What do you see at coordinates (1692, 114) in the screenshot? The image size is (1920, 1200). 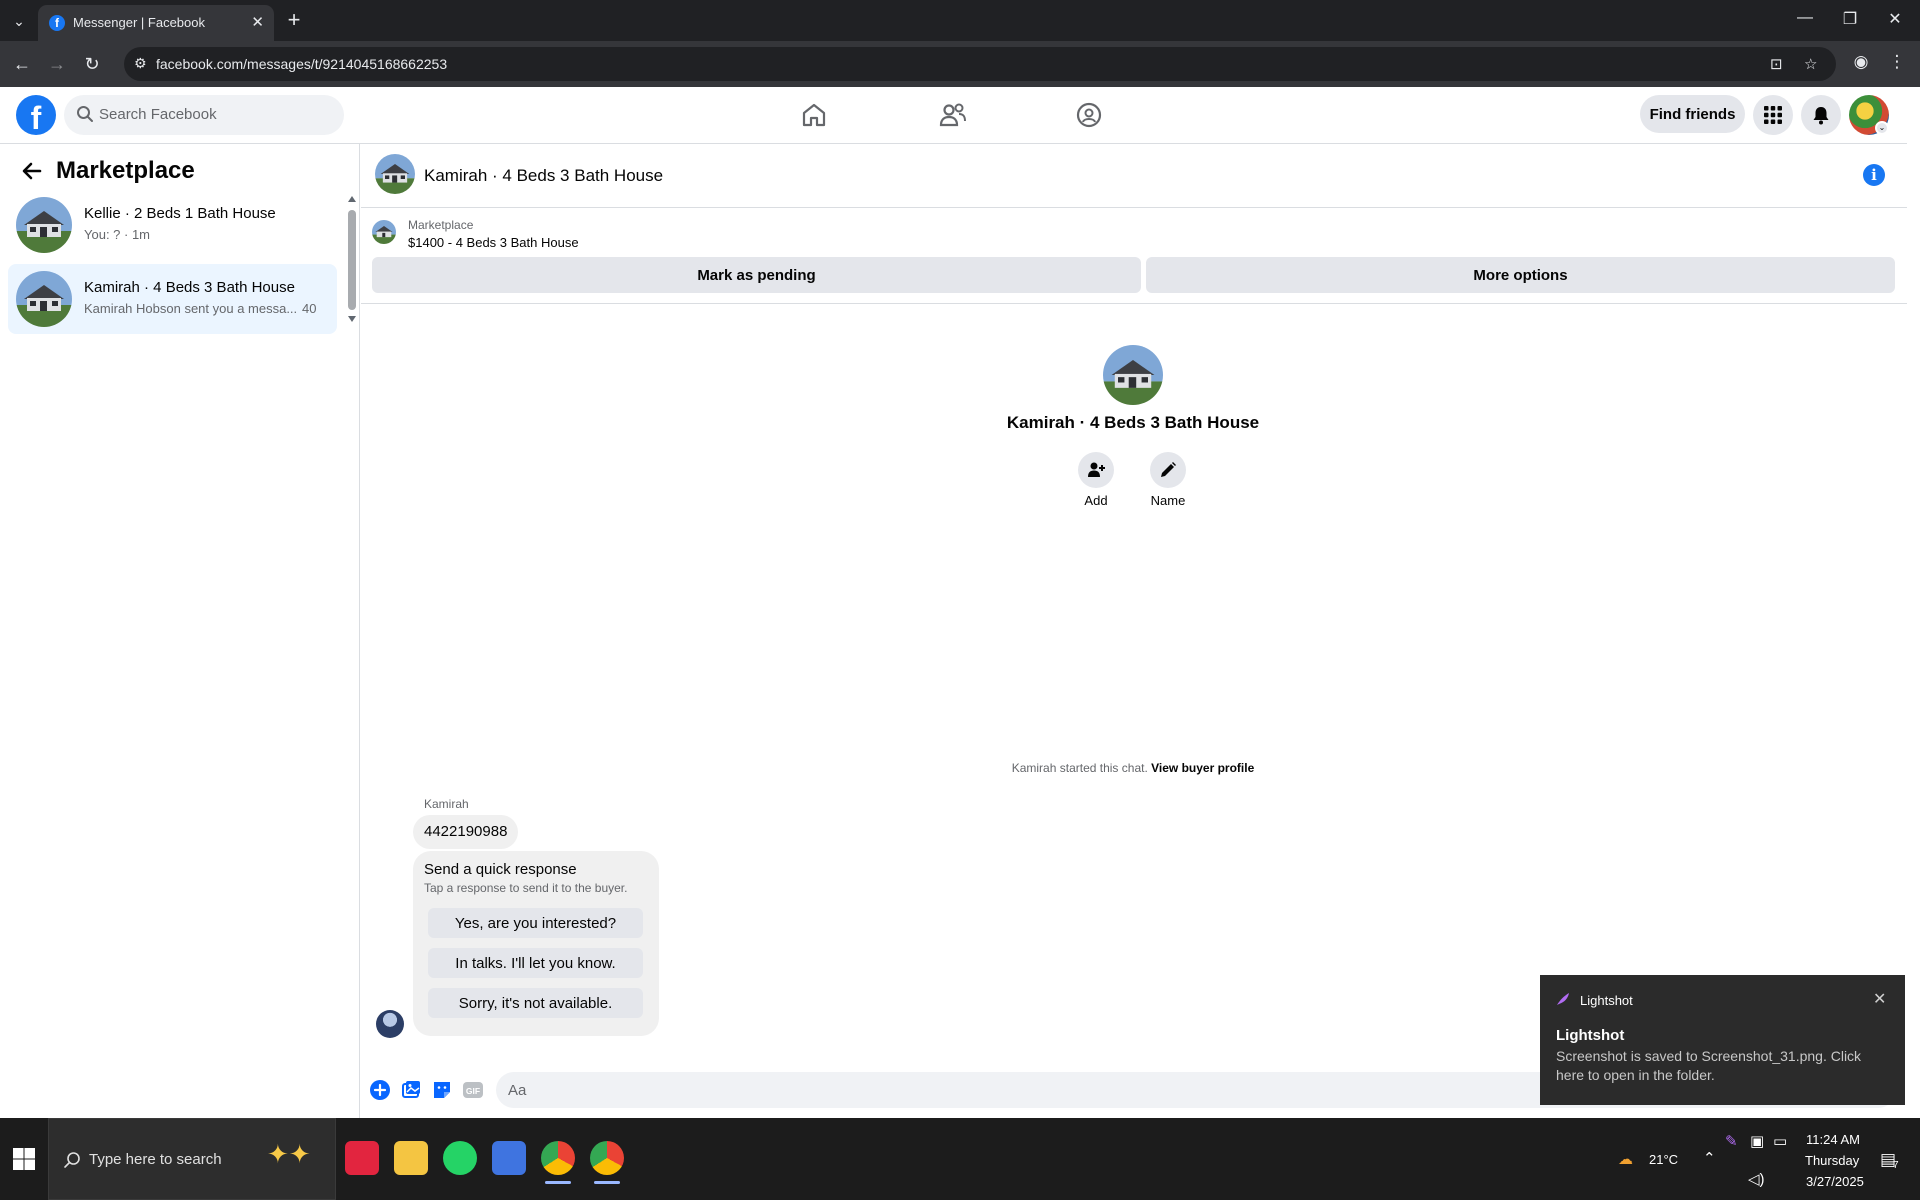 I see `find-friends-button: Find friends` at bounding box center [1692, 114].